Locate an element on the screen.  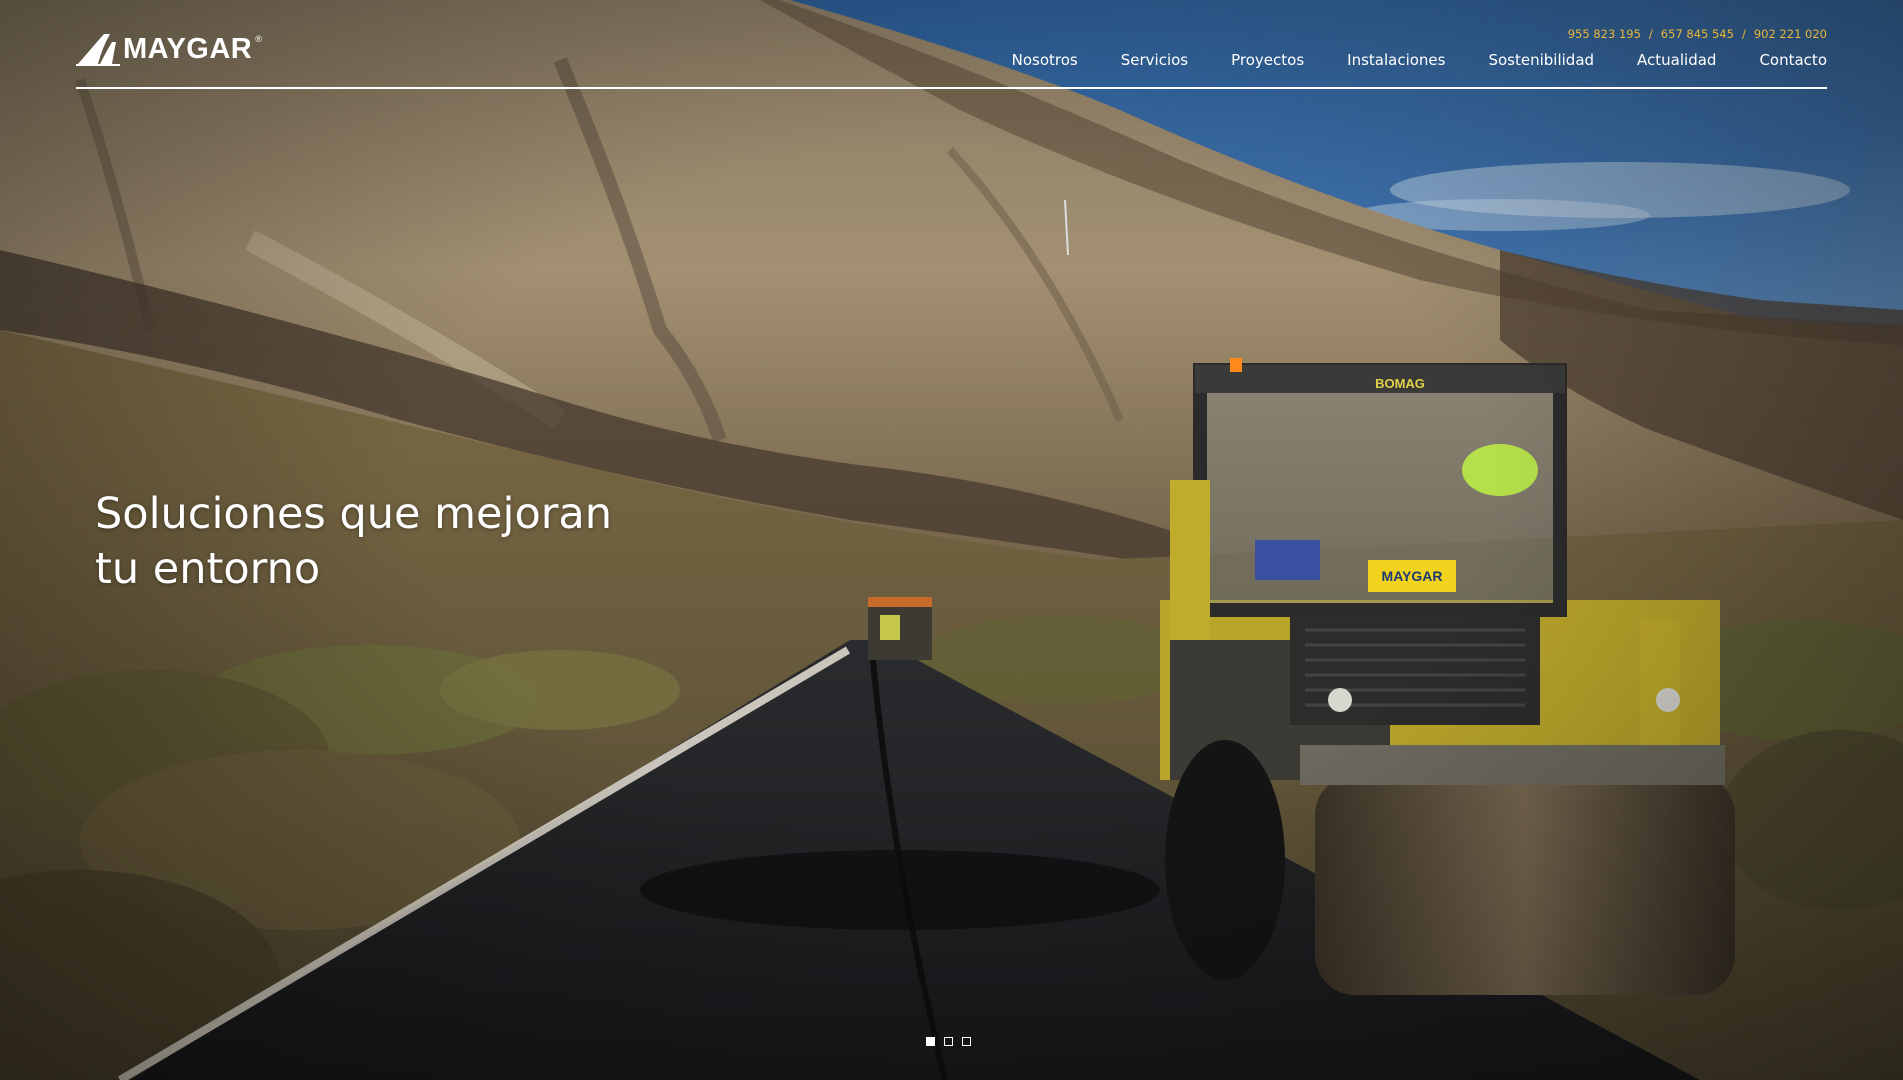
hero-headline: Soluciones que mejoran tu entorno is located at coordinates (353, 542).